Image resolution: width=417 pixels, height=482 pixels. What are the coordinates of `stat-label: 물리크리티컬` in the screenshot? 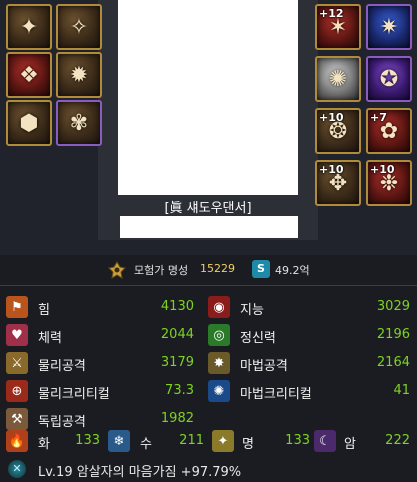 It's located at (74, 394).